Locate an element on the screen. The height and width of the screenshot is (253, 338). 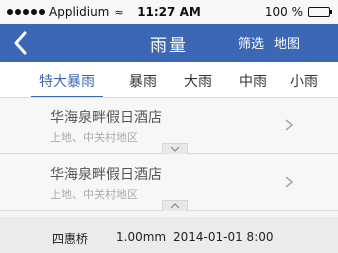
rainfall-amount: 1.00mm is located at coordinates (141, 237).